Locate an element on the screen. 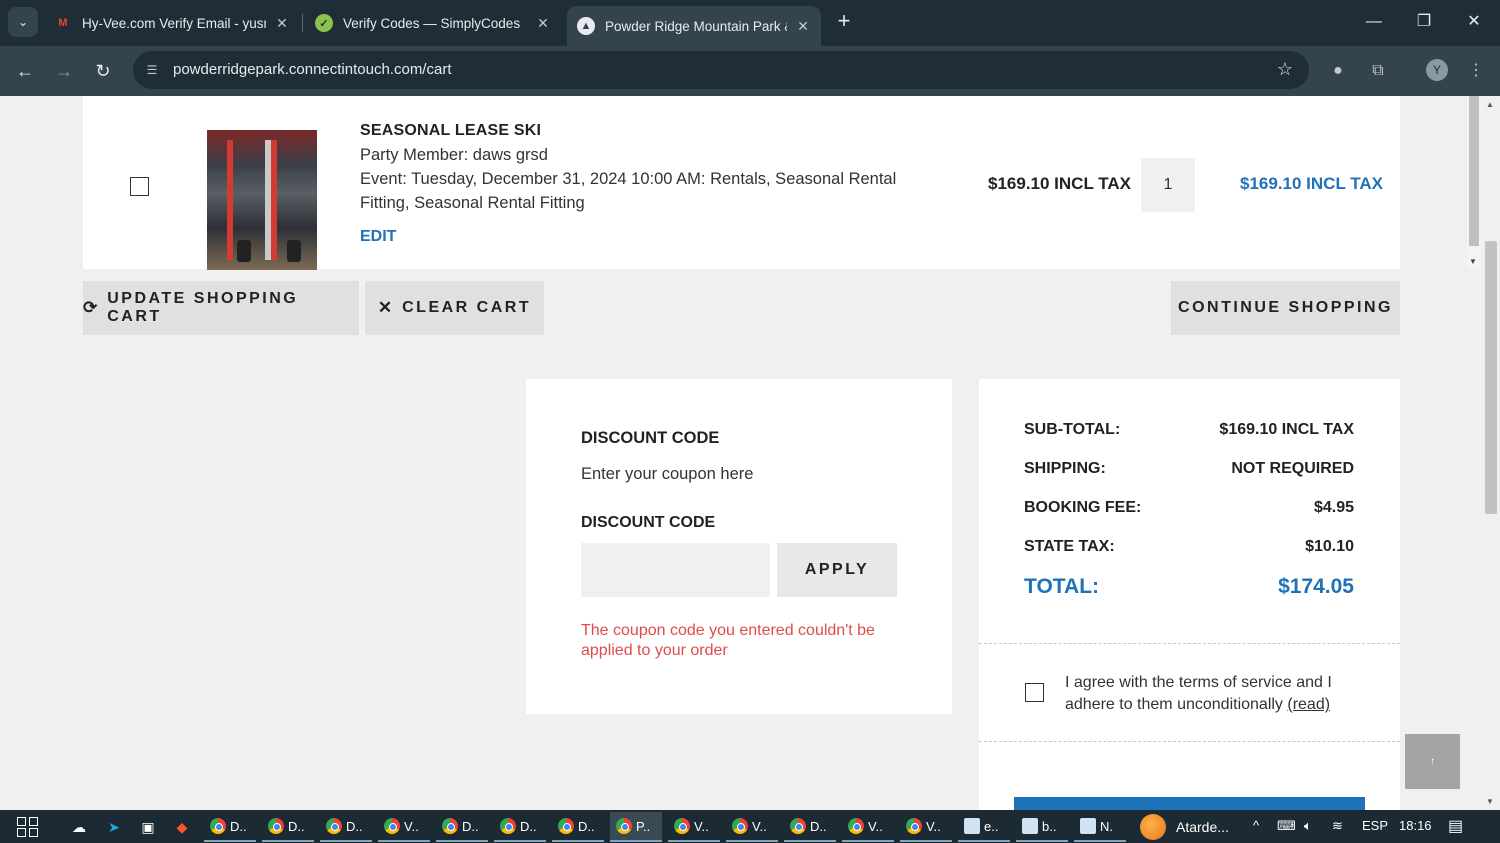 This screenshot has height=843, width=1500. party-member: Party Member: daws grsd is located at coordinates (454, 155).